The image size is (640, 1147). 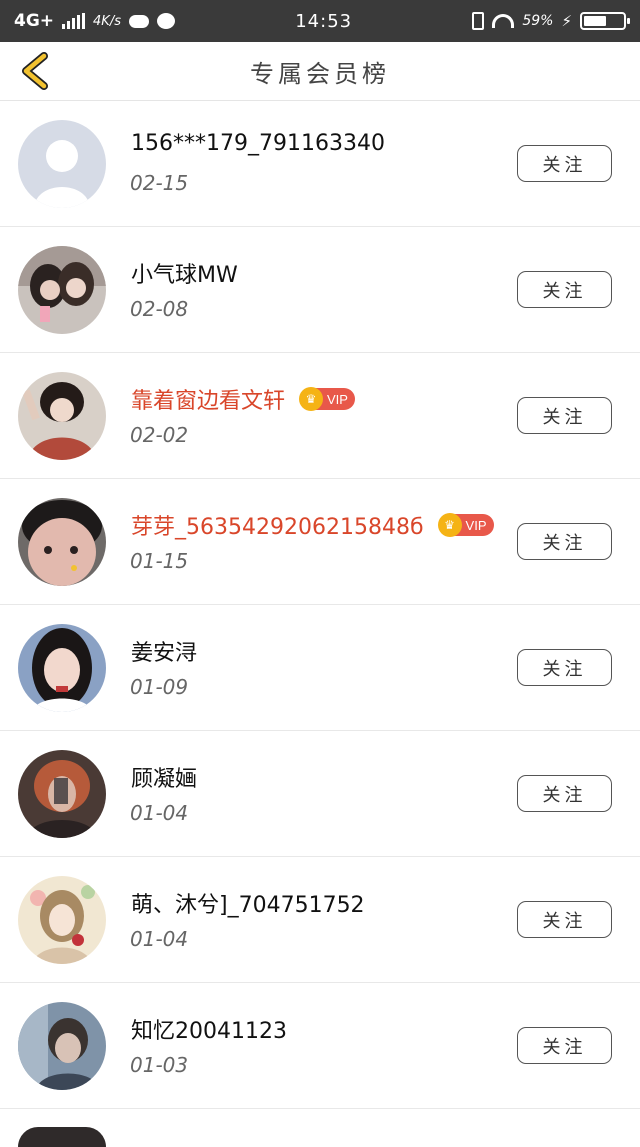 I want to click on battery-icon, so click(x=605, y=21).